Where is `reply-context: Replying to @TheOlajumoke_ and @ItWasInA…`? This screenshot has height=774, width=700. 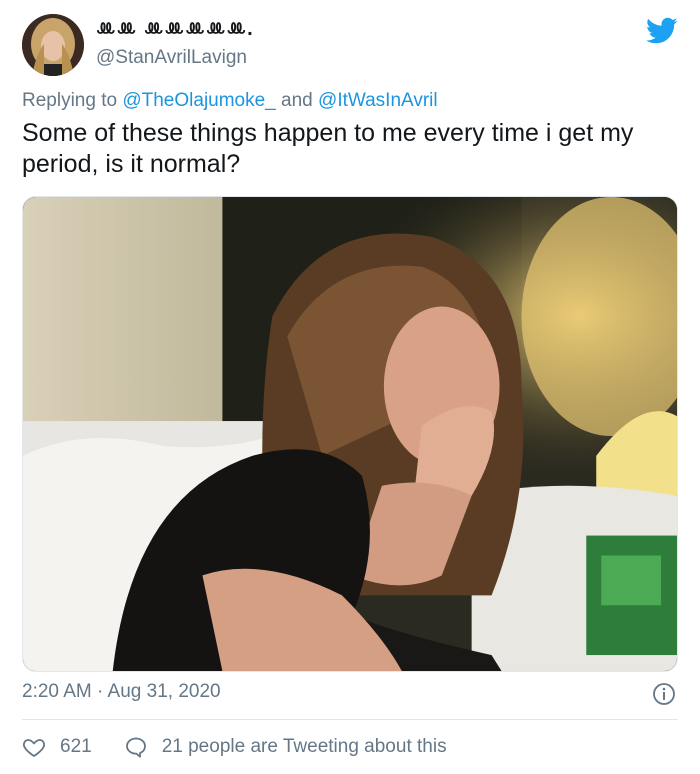 reply-context: Replying to @TheOlajumoke_ and @ItWasInA… is located at coordinates (230, 101).